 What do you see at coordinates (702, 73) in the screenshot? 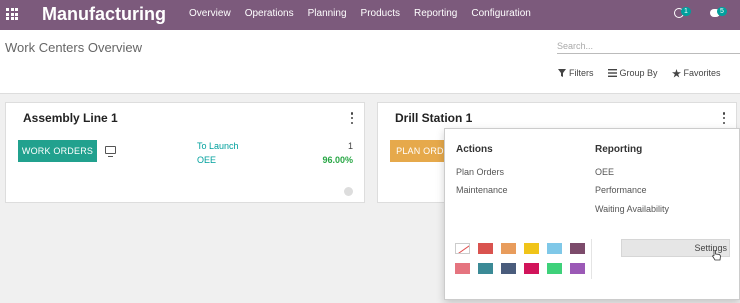
I see `favorites-label: Favorites` at bounding box center [702, 73].